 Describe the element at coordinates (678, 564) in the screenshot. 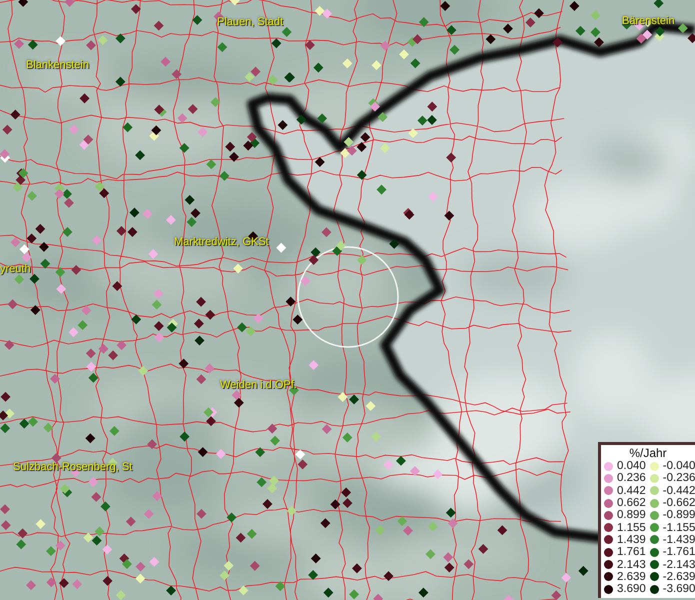

I see `legend-value: -2.143` at that location.